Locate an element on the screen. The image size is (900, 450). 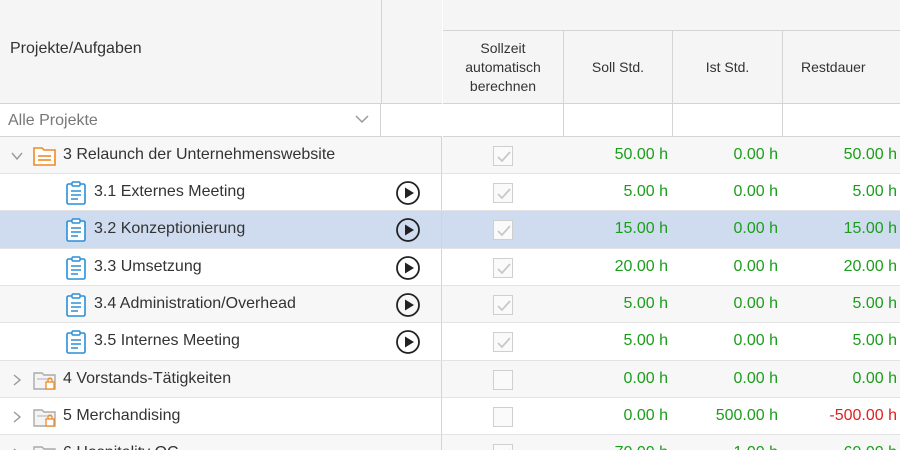
rest-column-header: Restdauer is located at coordinates (841, 67).